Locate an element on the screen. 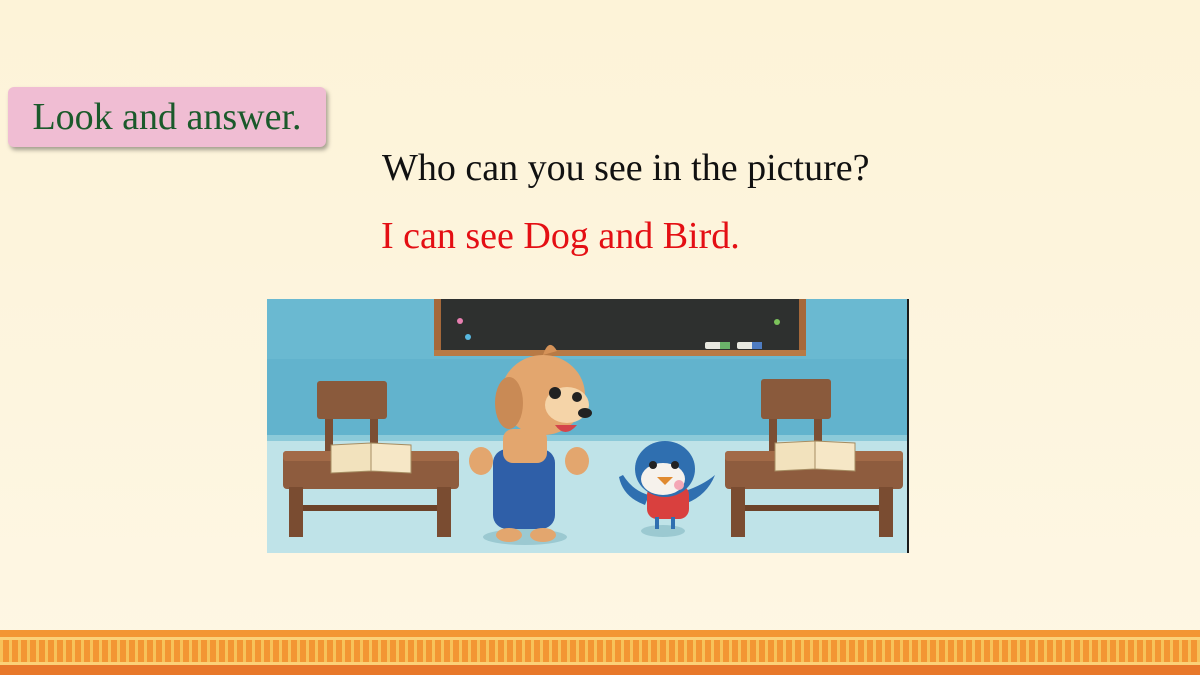  blackboard is located at coordinates (620, 327).